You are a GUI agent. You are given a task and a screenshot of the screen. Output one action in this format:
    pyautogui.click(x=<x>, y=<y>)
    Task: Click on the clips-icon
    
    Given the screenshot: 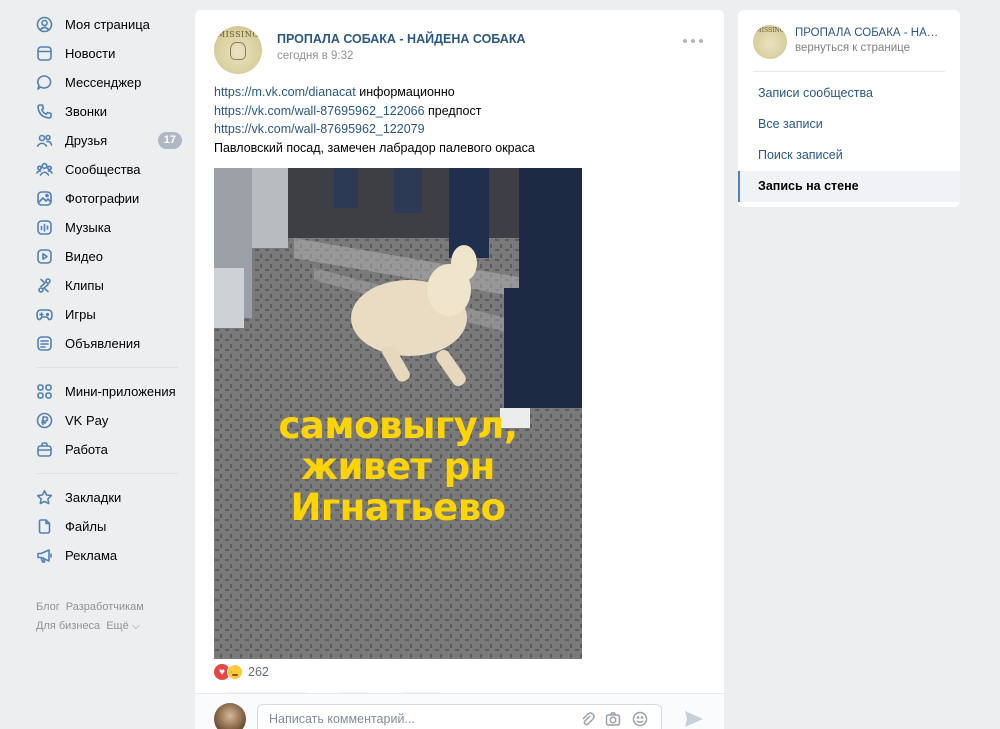 What is the action you would take?
    pyautogui.click(x=44, y=285)
    